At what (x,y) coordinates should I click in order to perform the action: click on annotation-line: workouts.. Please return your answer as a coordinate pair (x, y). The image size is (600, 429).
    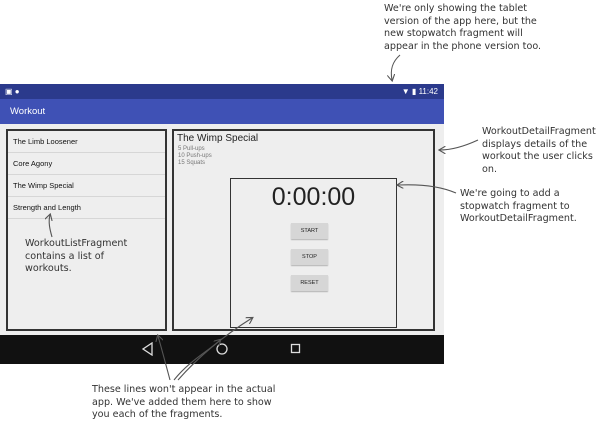
    Looking at the image, I should click on (48, 268).